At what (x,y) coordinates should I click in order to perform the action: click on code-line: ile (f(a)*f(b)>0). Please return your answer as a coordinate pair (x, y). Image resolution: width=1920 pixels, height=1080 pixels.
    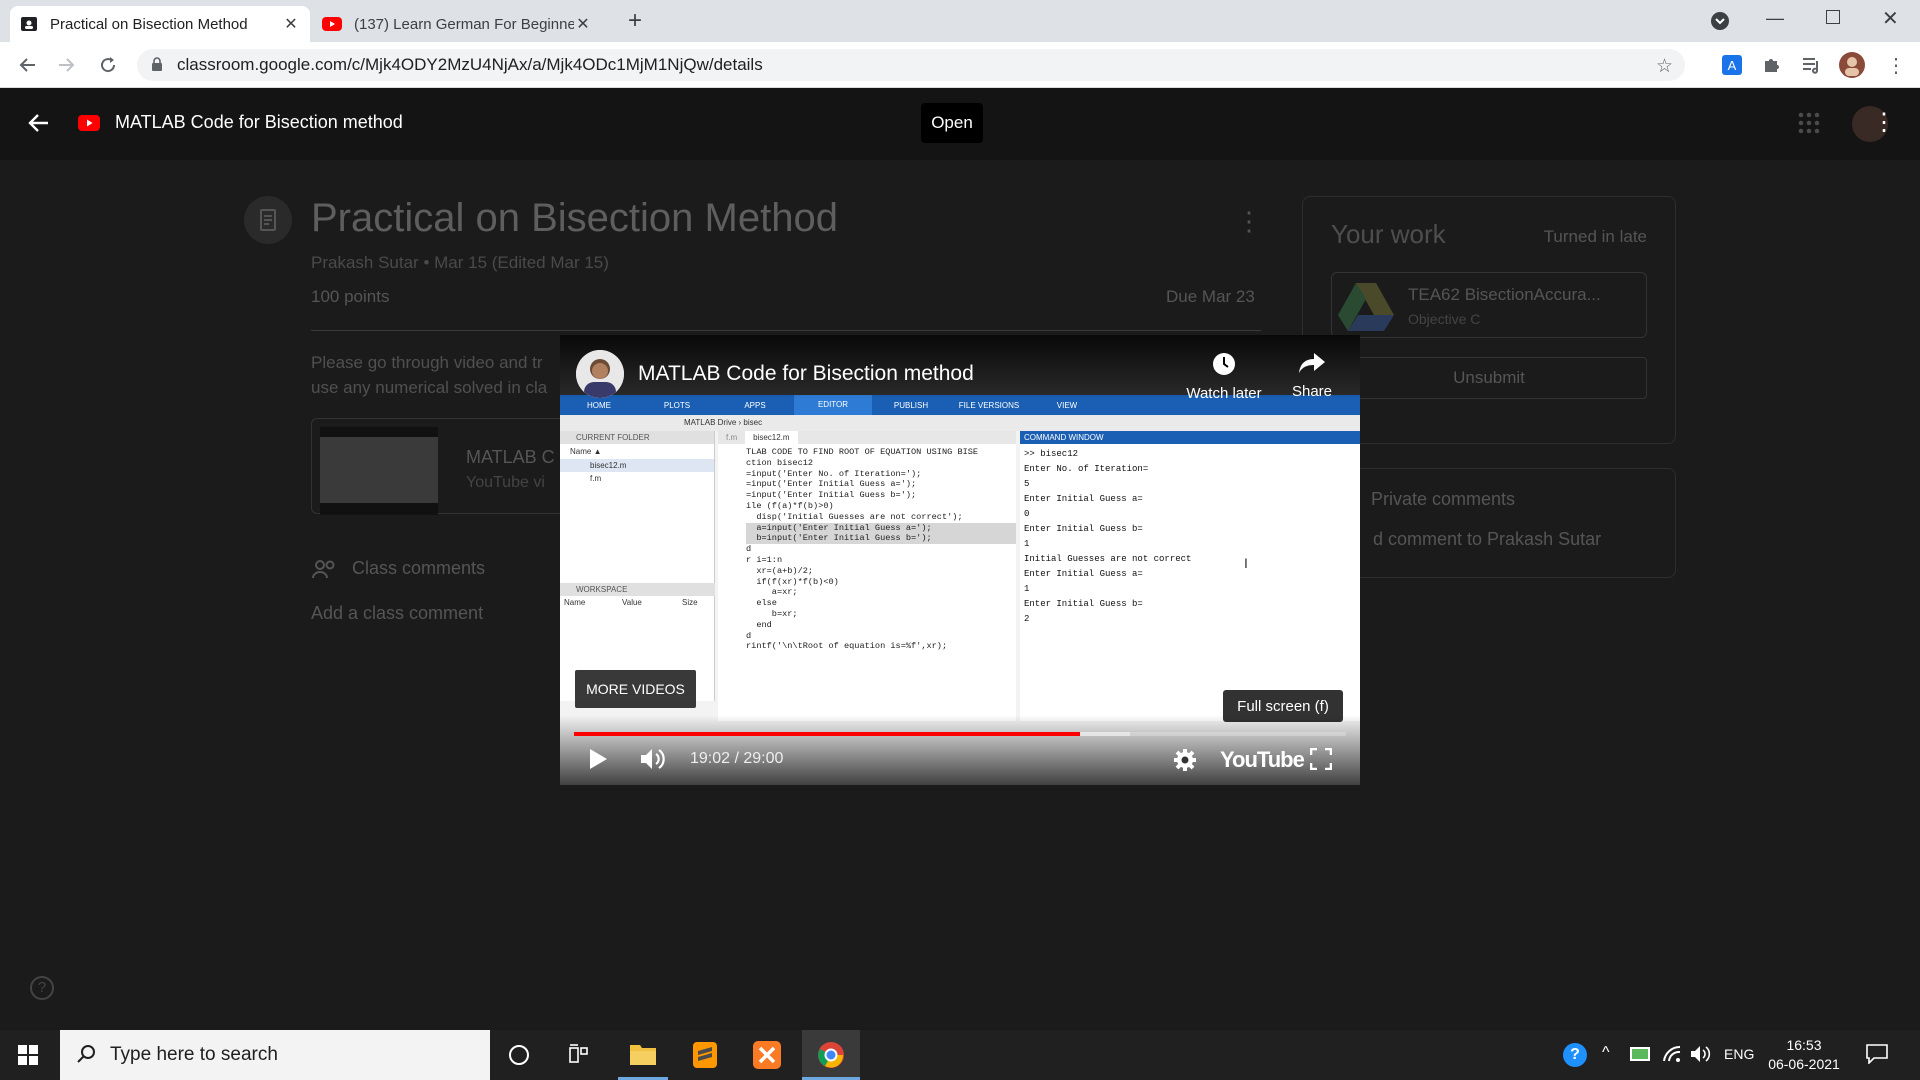
    Looking at the image, I should click on (790, 505).